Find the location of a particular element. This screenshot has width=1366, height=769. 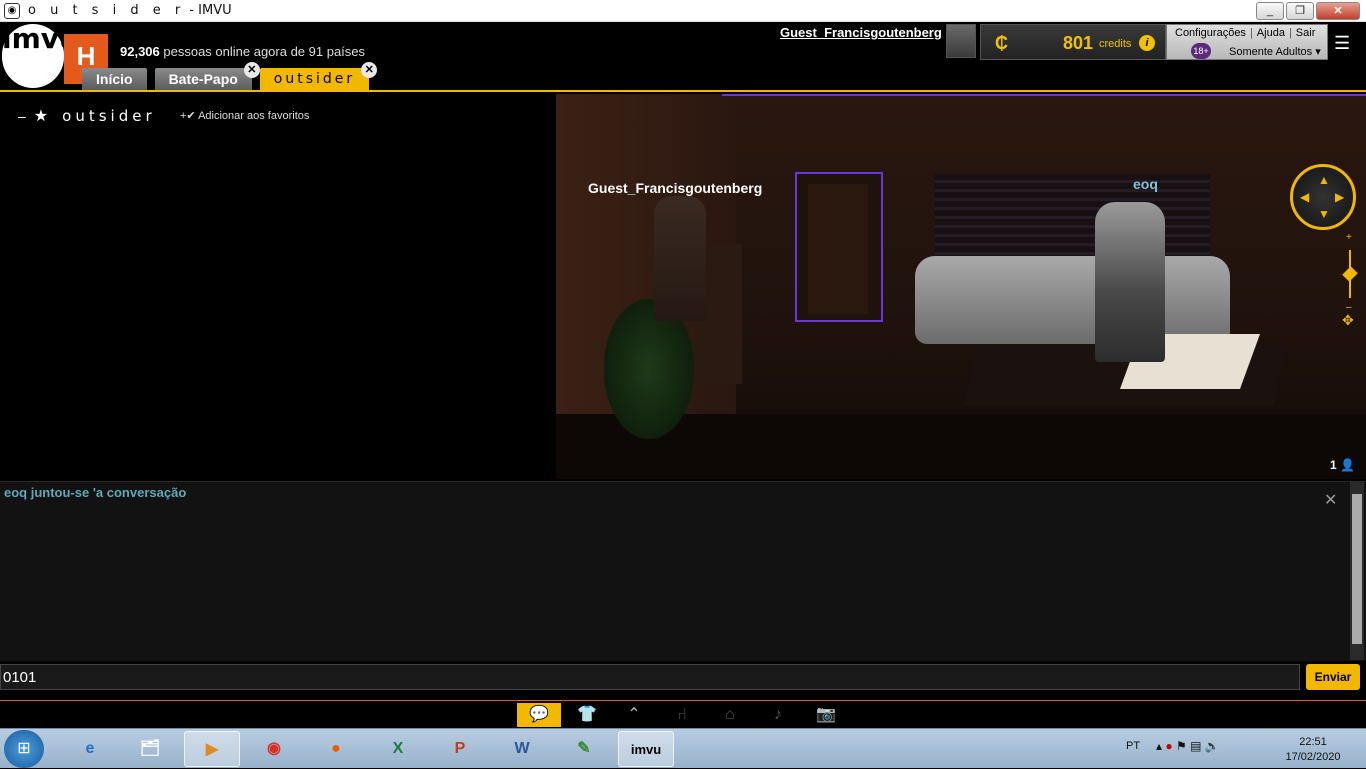

adult-only-dropdown: Somente Adultos ▾ is located at coordinates (1275, 51).